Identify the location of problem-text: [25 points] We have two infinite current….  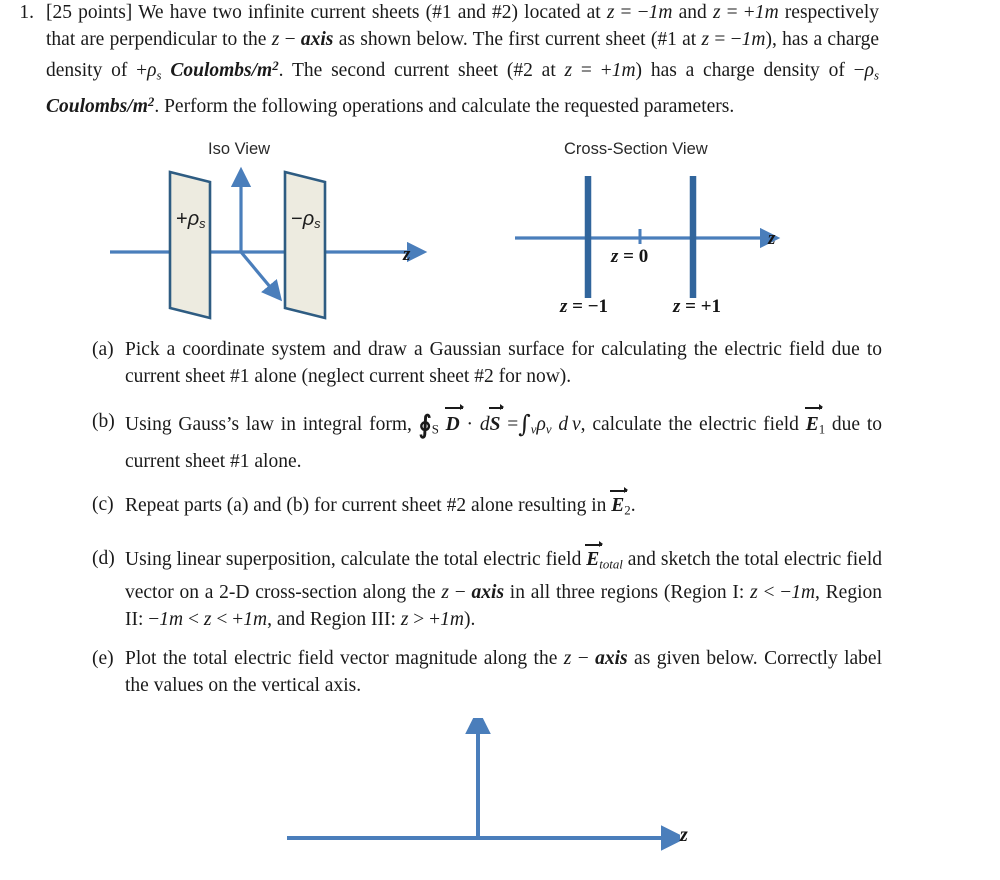
(463, 59).